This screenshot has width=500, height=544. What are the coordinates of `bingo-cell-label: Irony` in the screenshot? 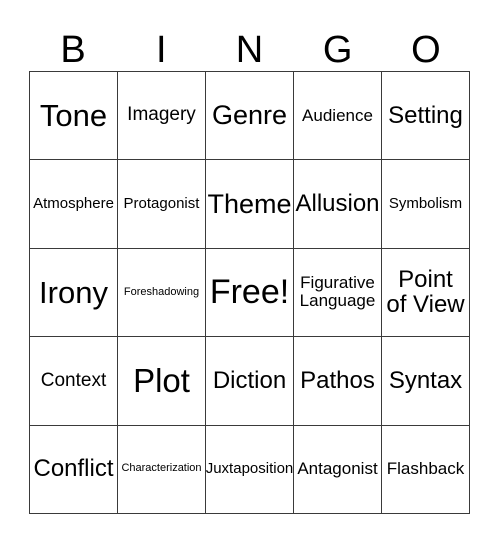 It's located at (73, 292).